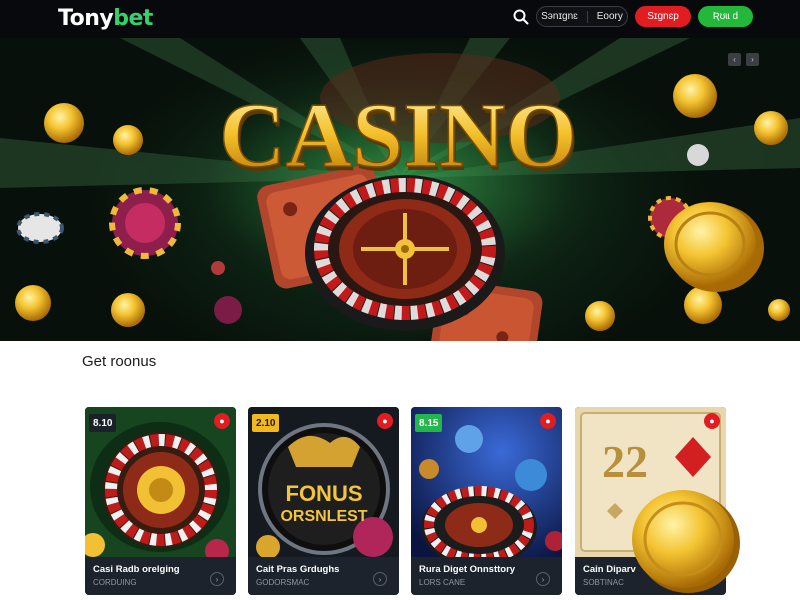 The height and width of the screenshot is (600, 800). I want to click on nav-pill: Sэnɪɡnɛ Eoory, so click(582, 16).